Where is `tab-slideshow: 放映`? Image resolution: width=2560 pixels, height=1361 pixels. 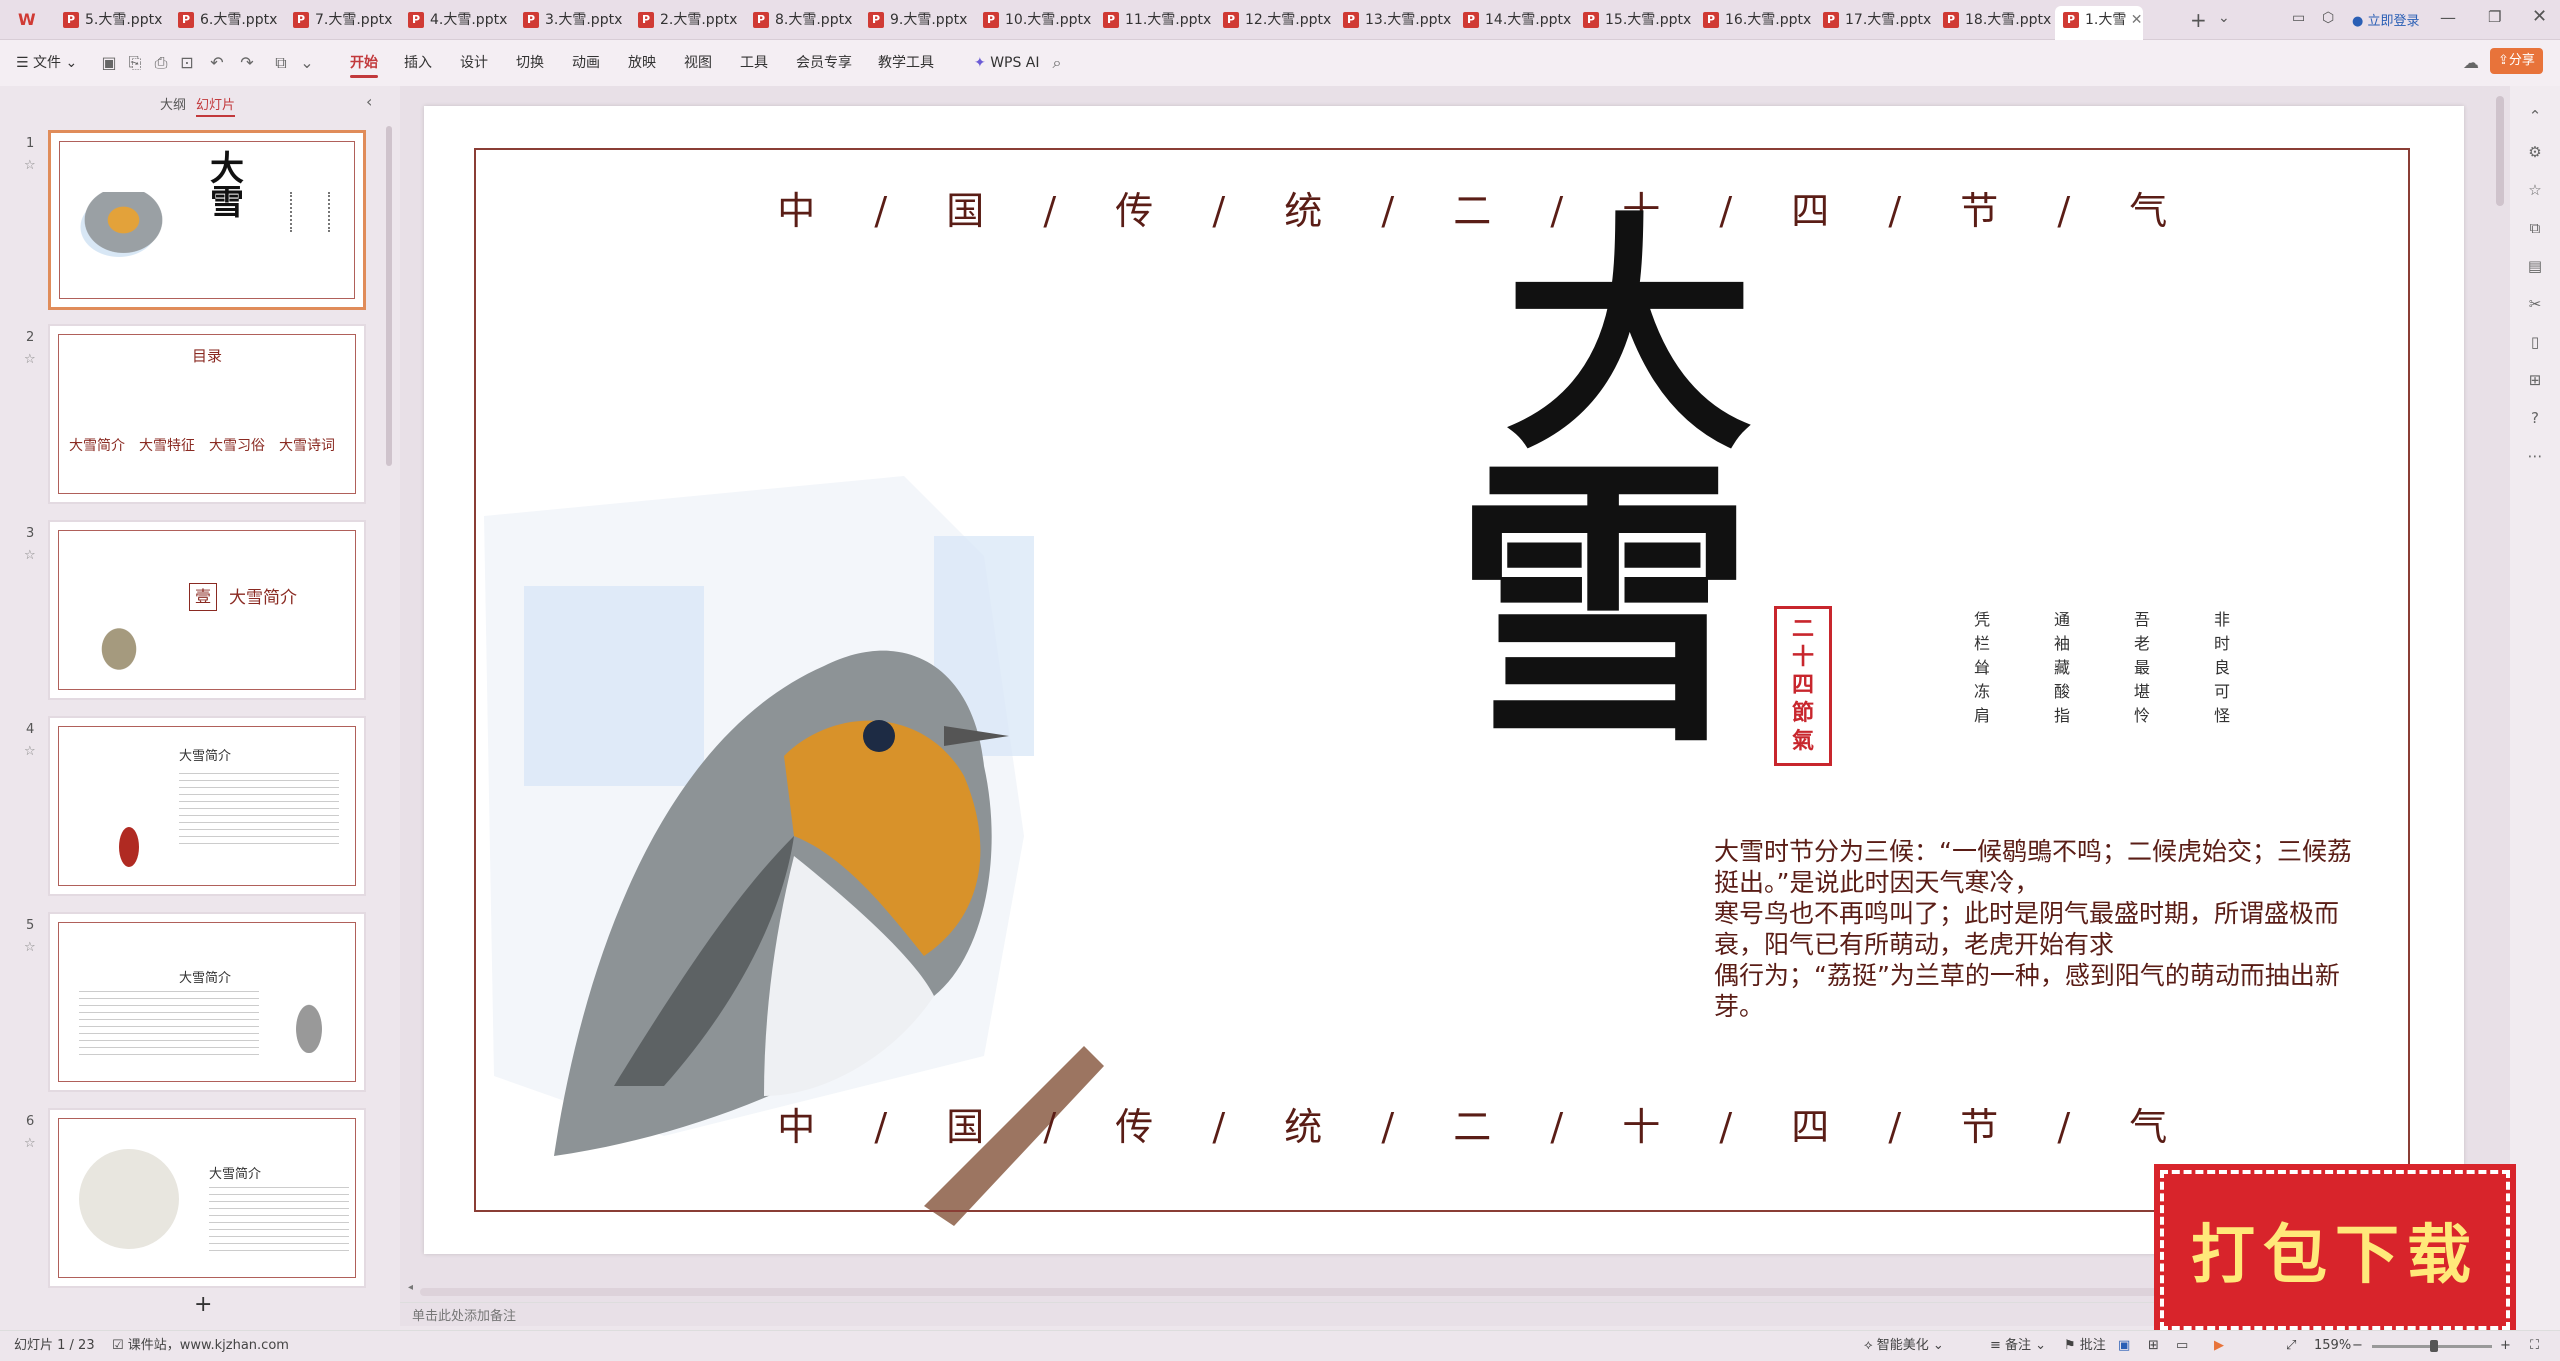 tab-slideshow: 放映 is located at coordinates (642, 63).